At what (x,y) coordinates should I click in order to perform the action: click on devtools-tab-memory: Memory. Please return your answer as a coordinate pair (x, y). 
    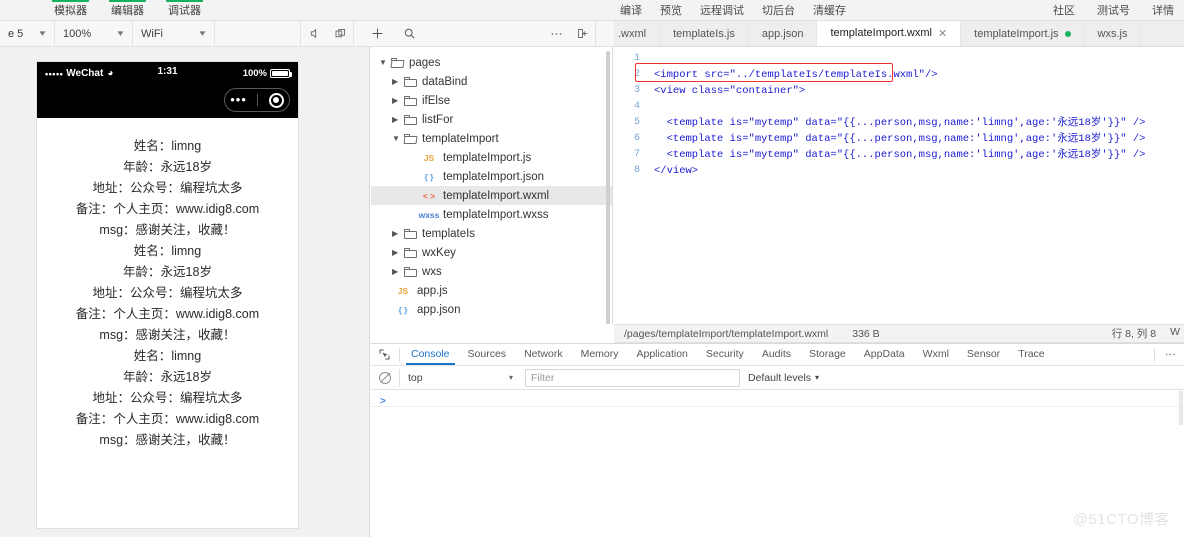
    Looking at the image, I should click on (600, 354).